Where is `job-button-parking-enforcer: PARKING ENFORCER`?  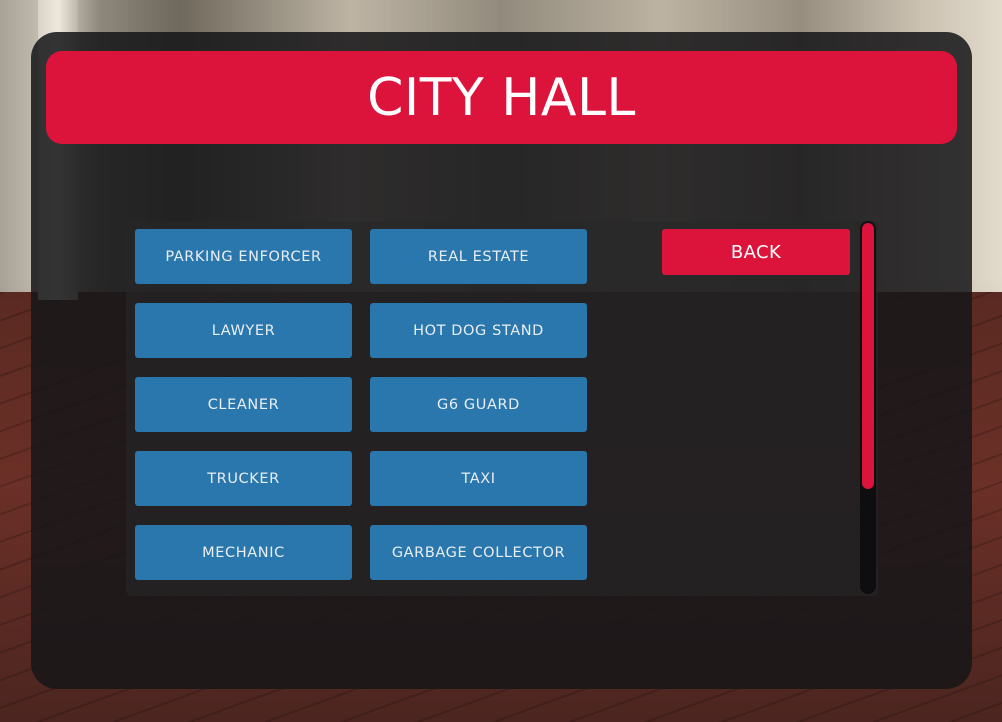 job-button-parking-enforcer: PARKING ENFORCER is located at coordinates (243, 256).